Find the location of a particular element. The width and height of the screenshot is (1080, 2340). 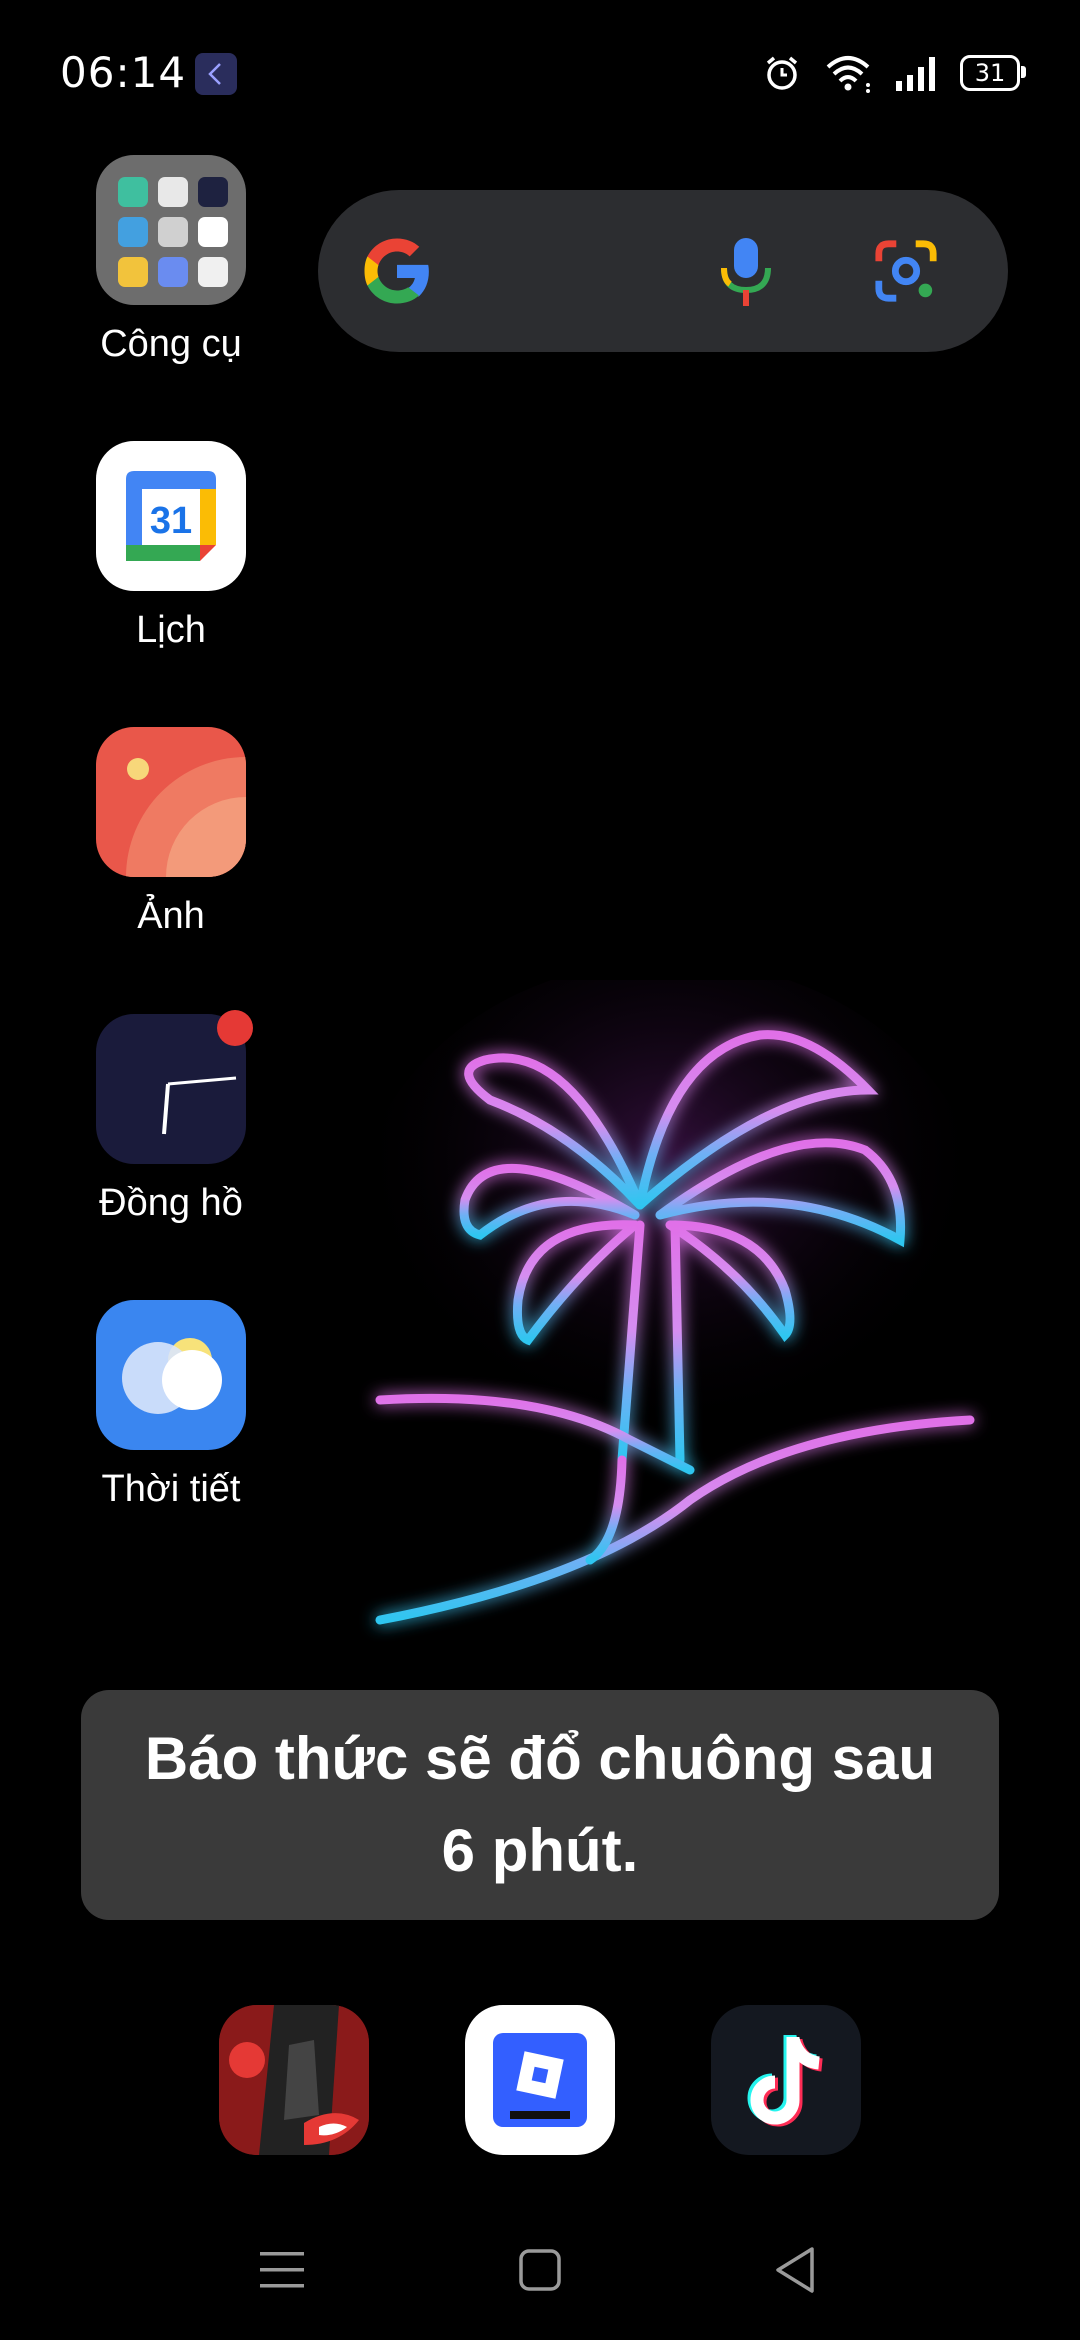

weather-icon is located at coordinates (171, 1375).